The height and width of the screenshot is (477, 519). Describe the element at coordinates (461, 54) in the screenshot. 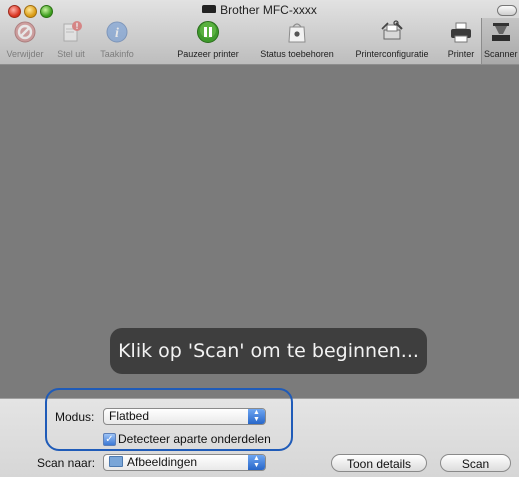

I see `printer-tab-label: Printer` at that location.